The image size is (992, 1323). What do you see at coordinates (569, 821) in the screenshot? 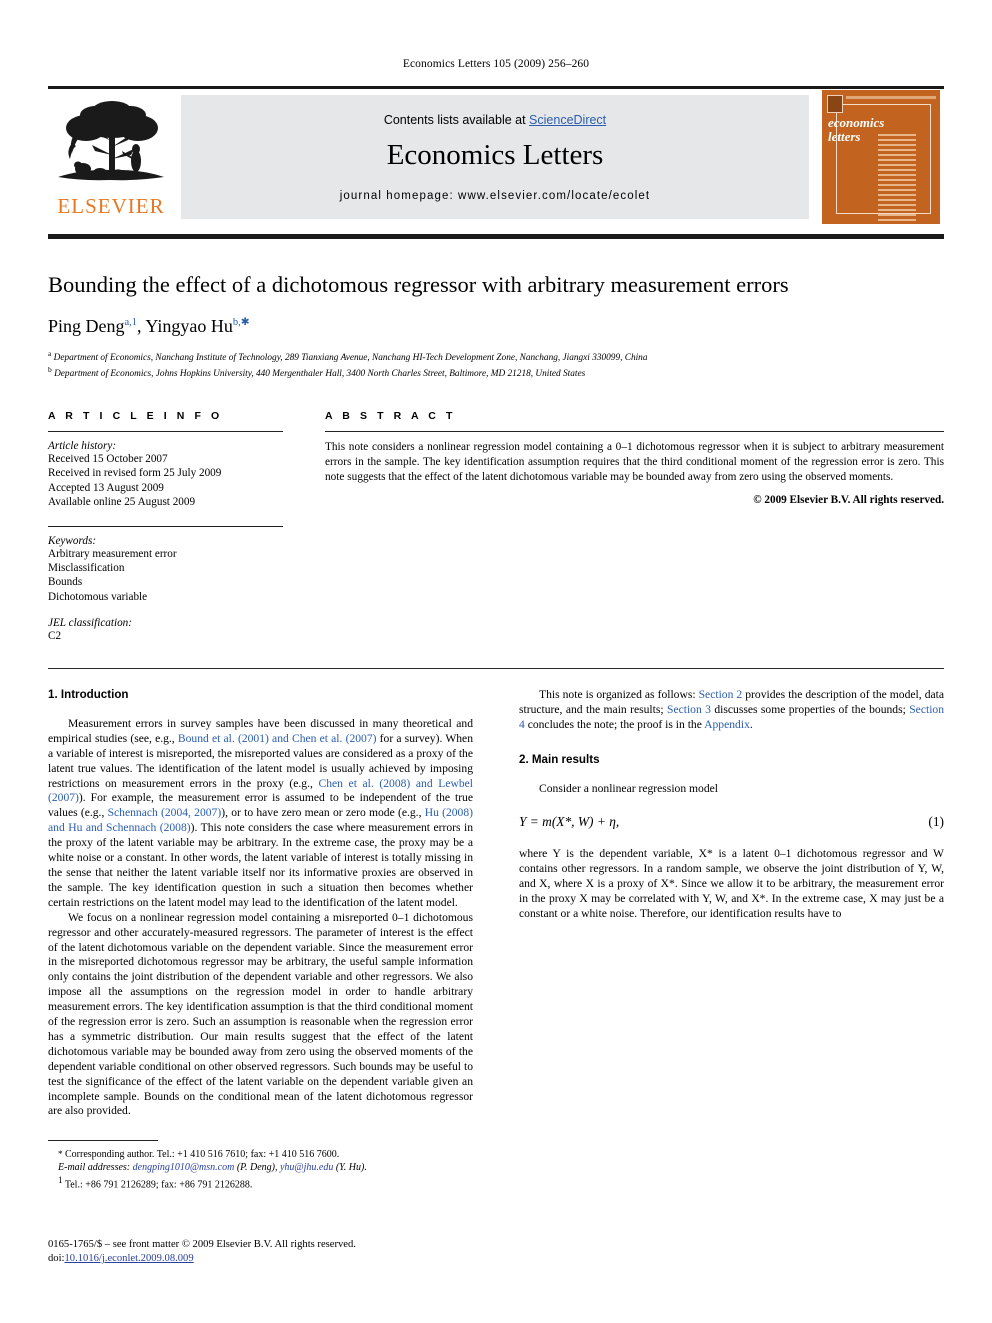
I see `equation-1-body: Y = m(X*, W) + η,` at bounding box center [569, 821].